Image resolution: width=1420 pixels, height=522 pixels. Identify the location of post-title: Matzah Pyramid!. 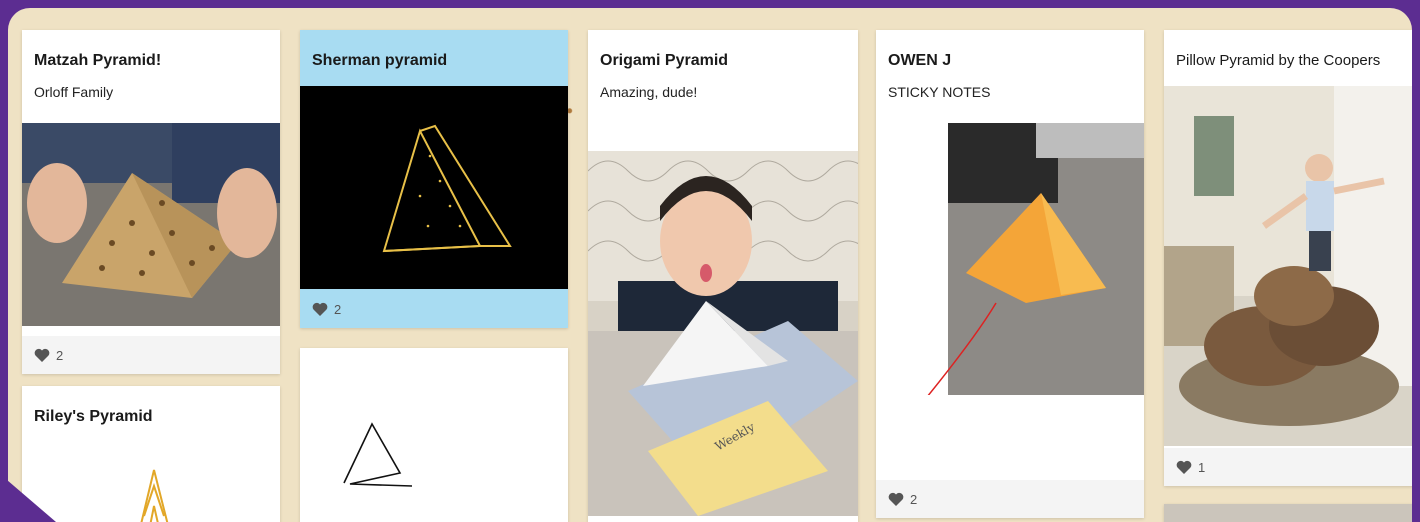
(98, 60).